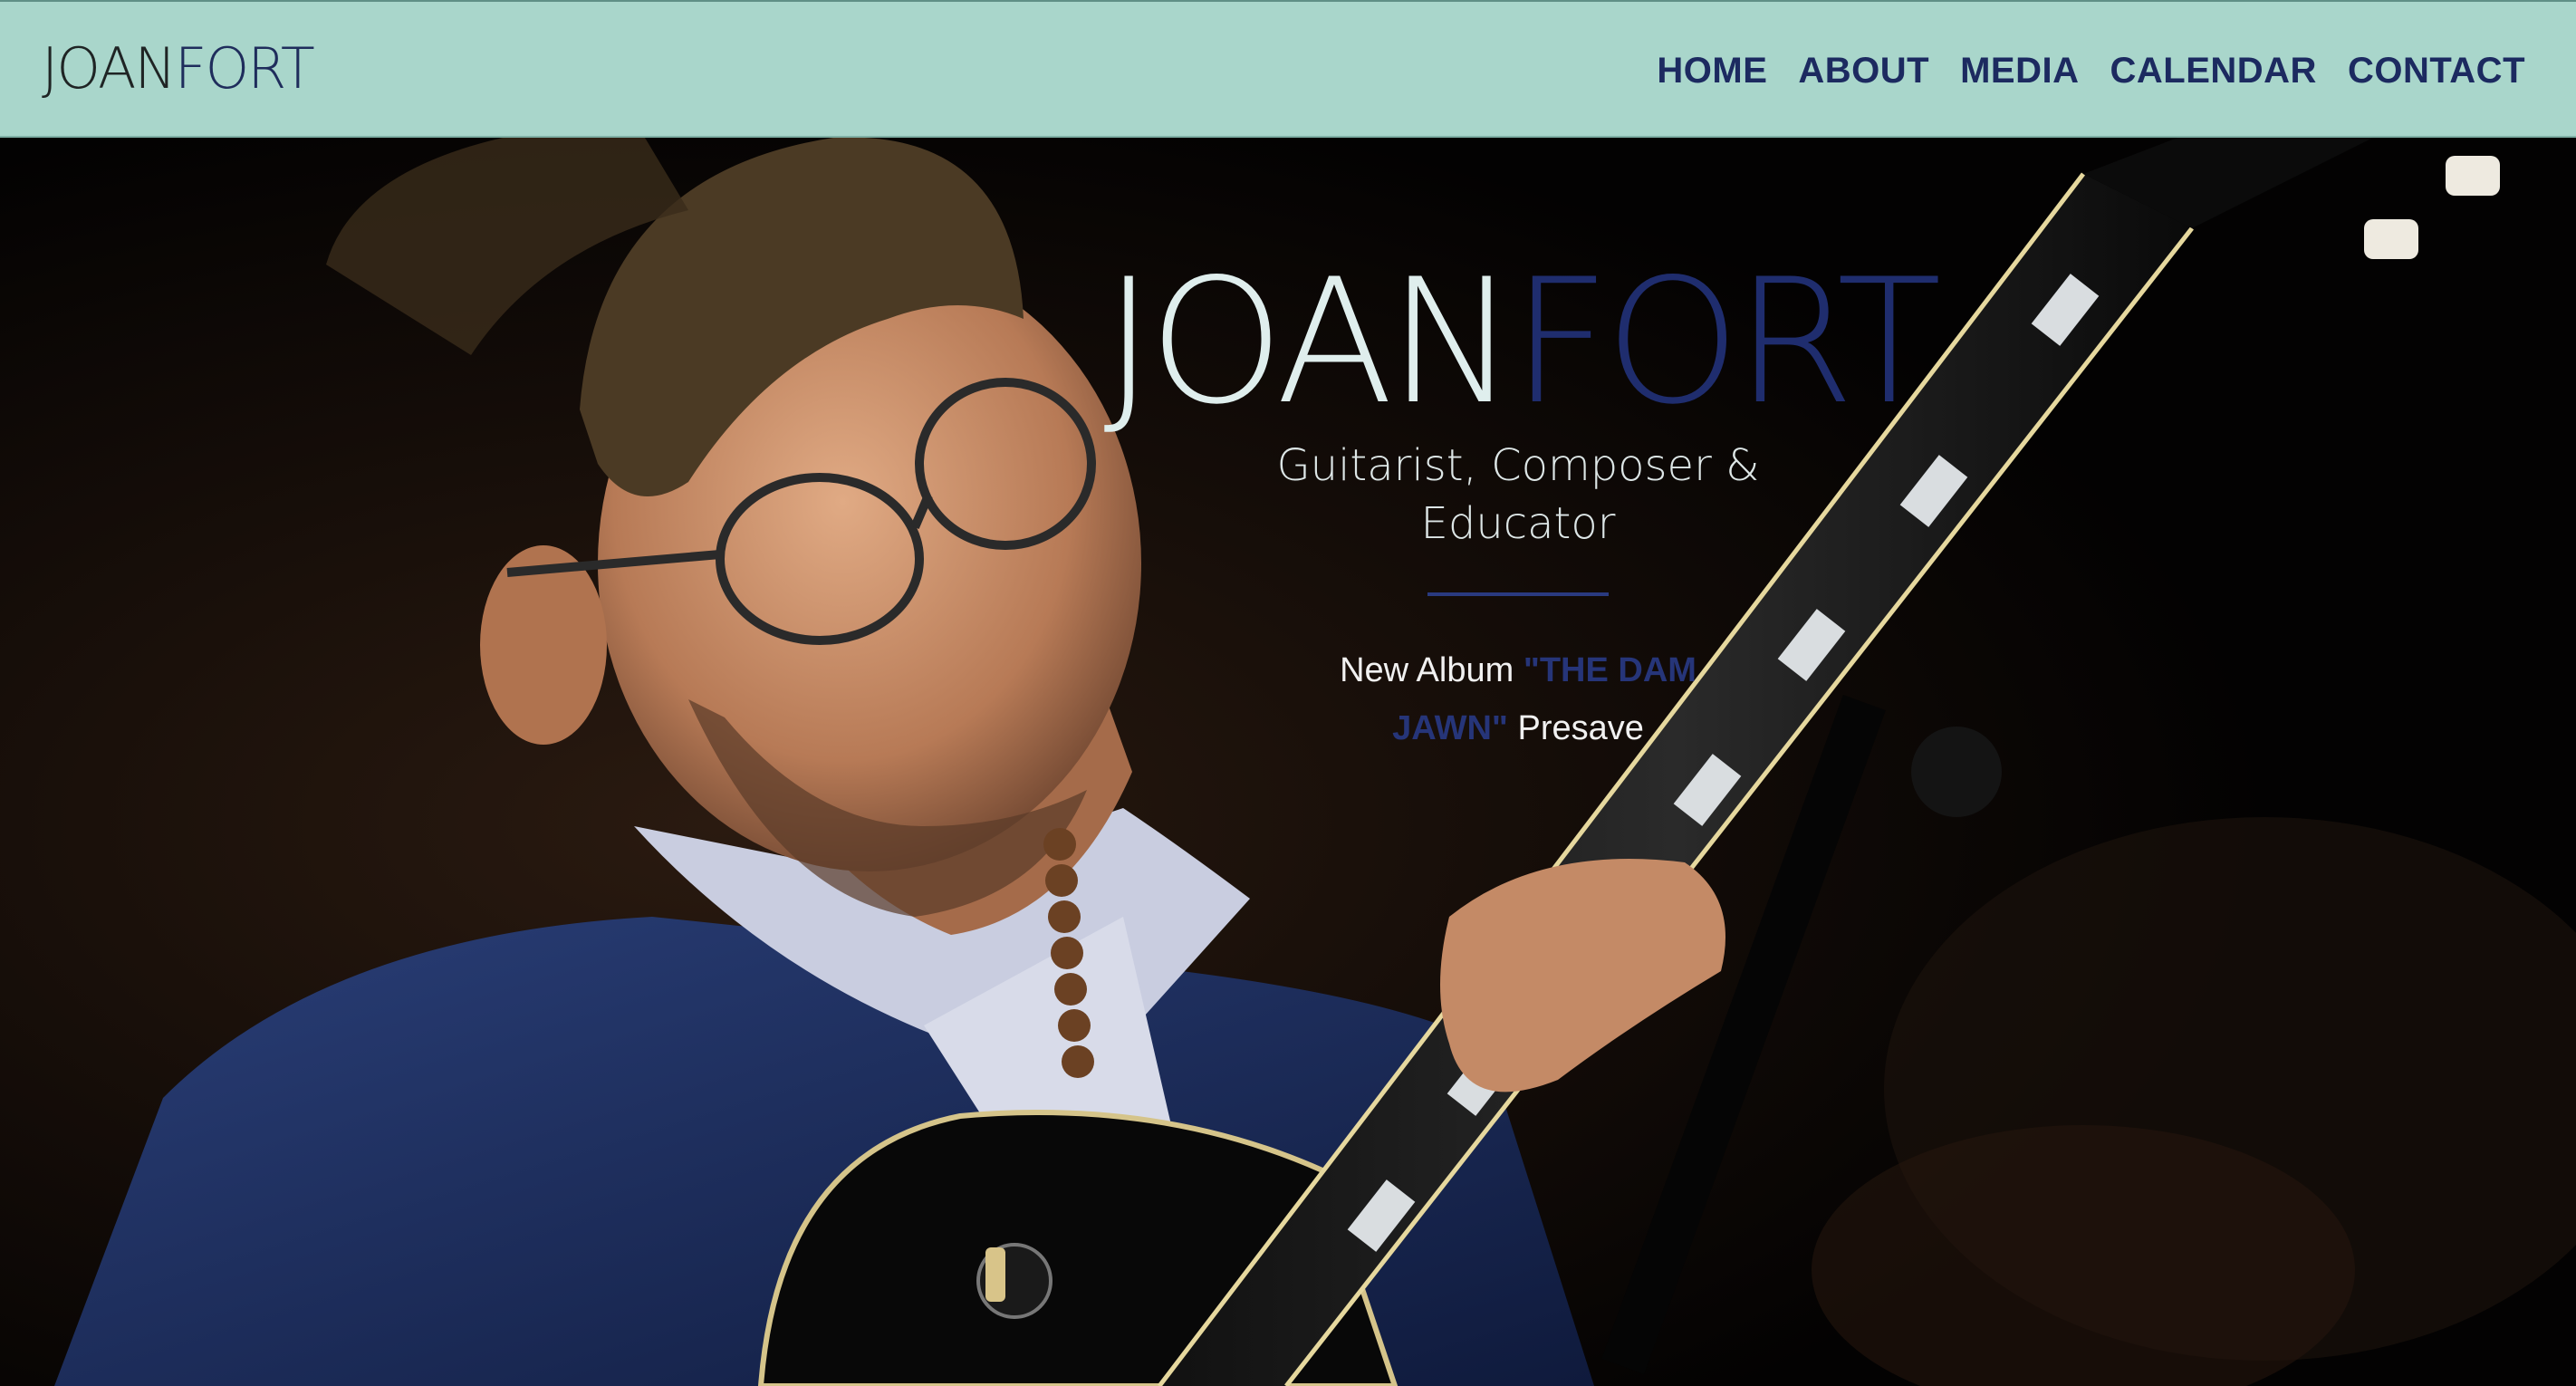 This screenshot has width=2576, height=1386. Describe the element at coordinates (1518, 594) in the screenshot. I see `hero-divider` at that location.